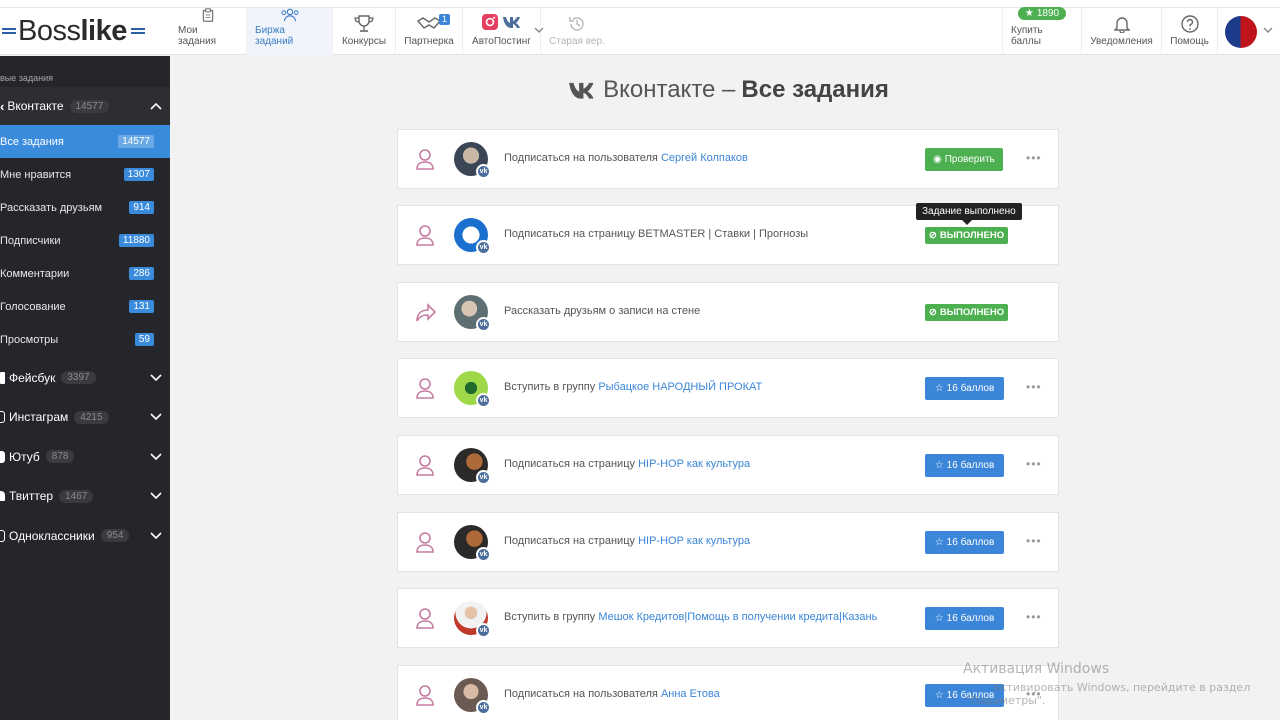  I want to click on sidebar-item-all-tasks: Все задания 14577, so click(85, 141).